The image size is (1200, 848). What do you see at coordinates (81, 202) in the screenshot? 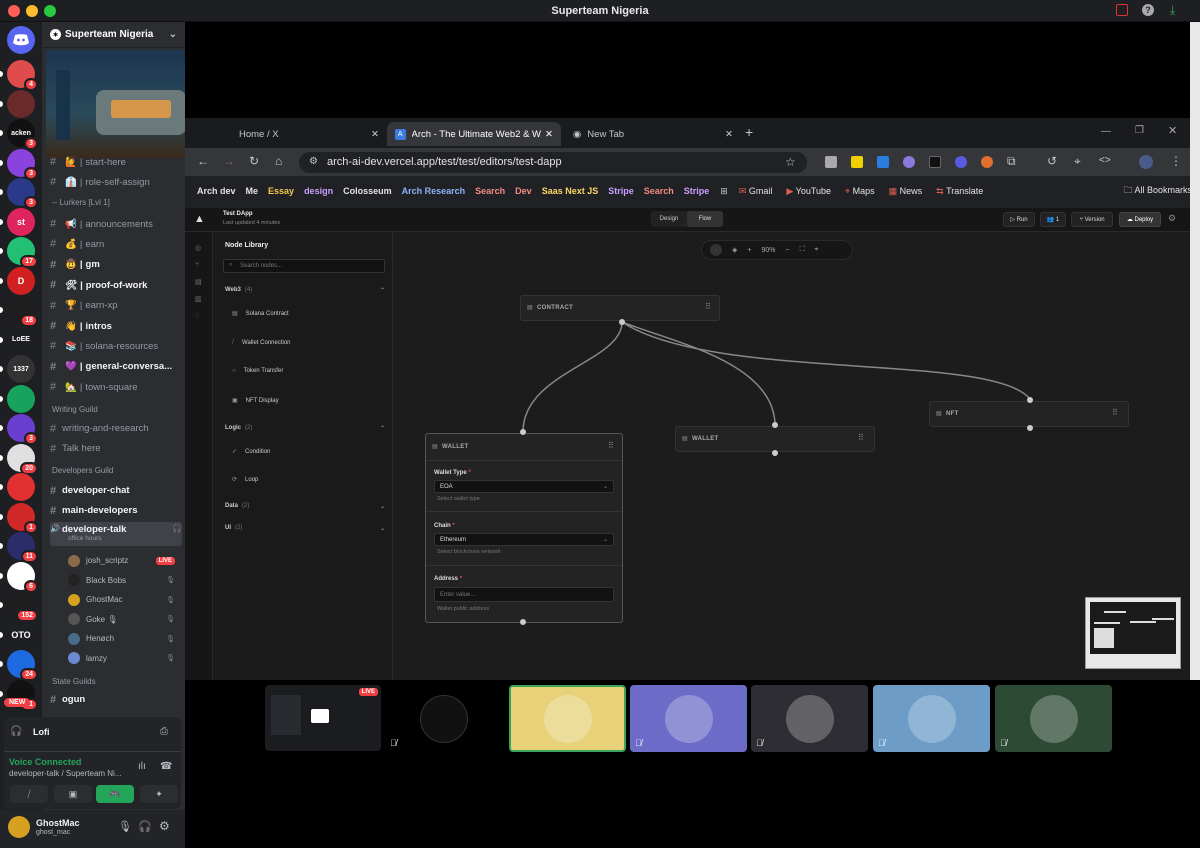
I see `category-lurkers: -- Lurkers [Lvl 1]` at bounding box center [81, 202].